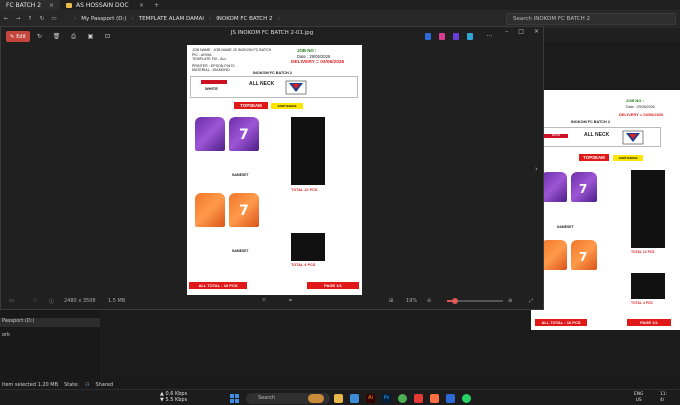 This screenshot has width=680, height=405. I want to click on breadcrumb-item: My Passport (D:), so click(103, 19).